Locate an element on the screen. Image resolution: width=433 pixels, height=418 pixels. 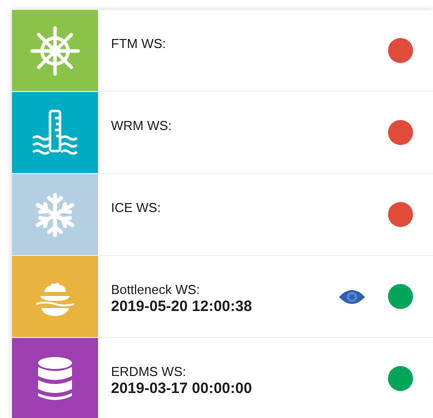
timestamp: 2019-05-20 12:00:38 is located at coordinates (182, 307).